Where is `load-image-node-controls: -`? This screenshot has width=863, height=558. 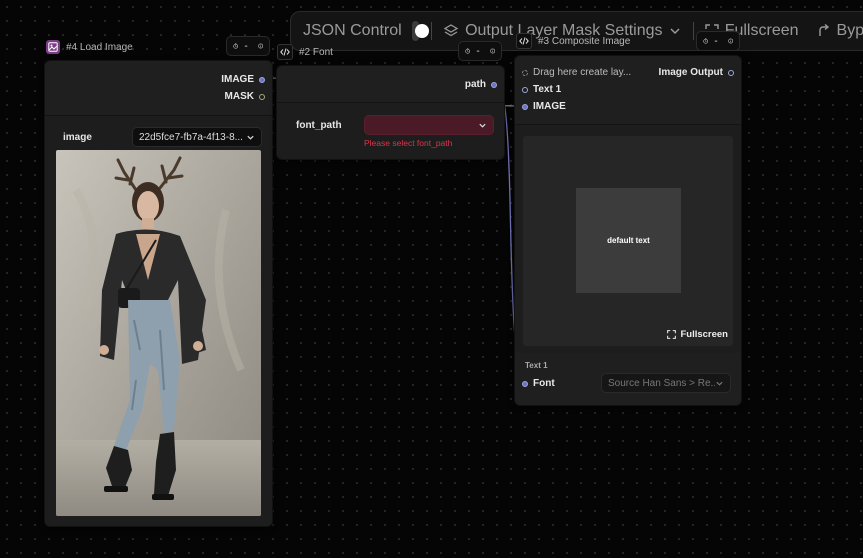 load-image-node-controls: - is located at coordinates (248, 46).